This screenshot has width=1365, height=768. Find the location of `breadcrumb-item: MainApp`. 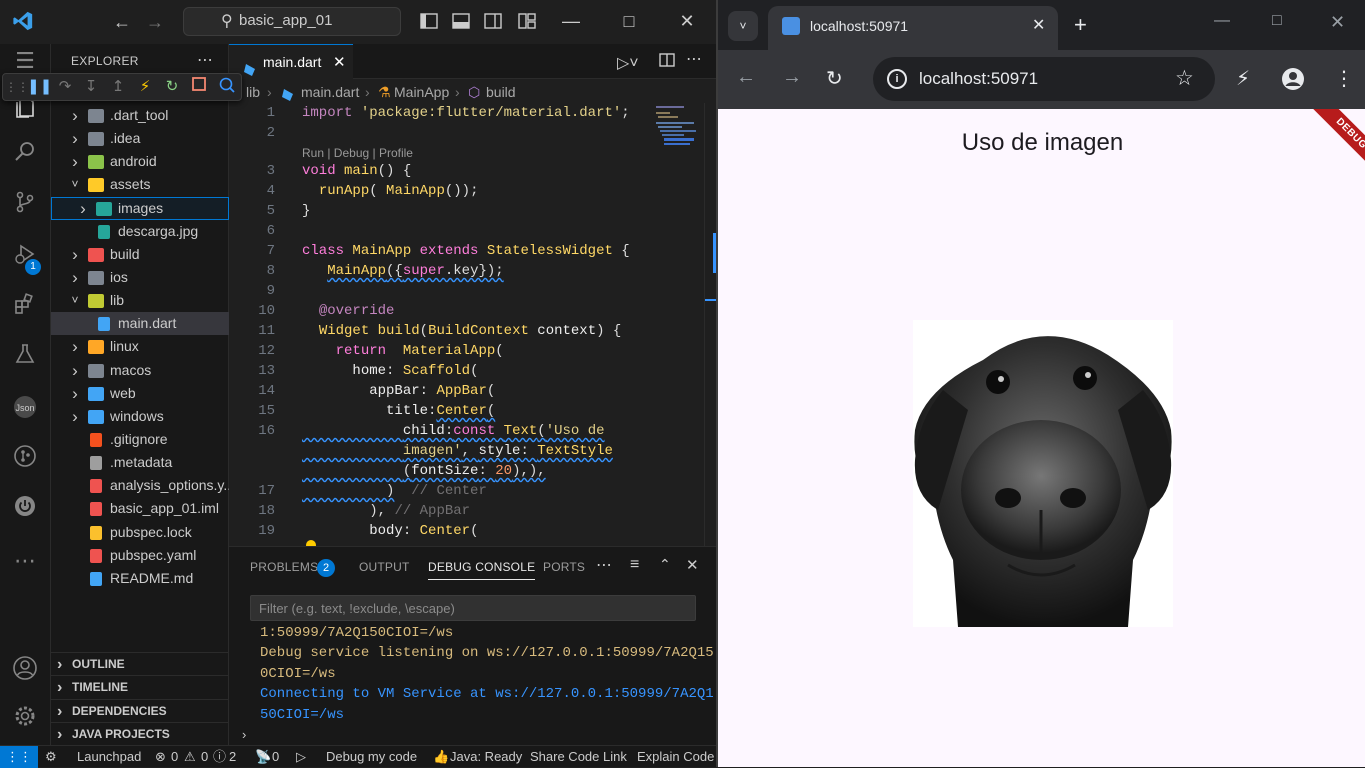

breadcrumb-item: MainApp is located at coordinates (421, 92).